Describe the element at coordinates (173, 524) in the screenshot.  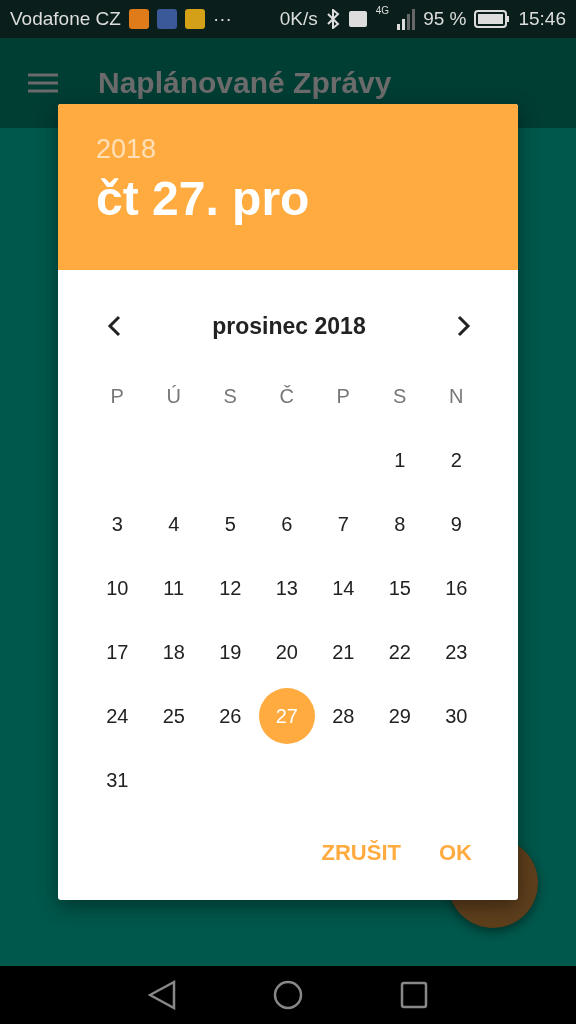
I see `calendar-day: 4` at that location.